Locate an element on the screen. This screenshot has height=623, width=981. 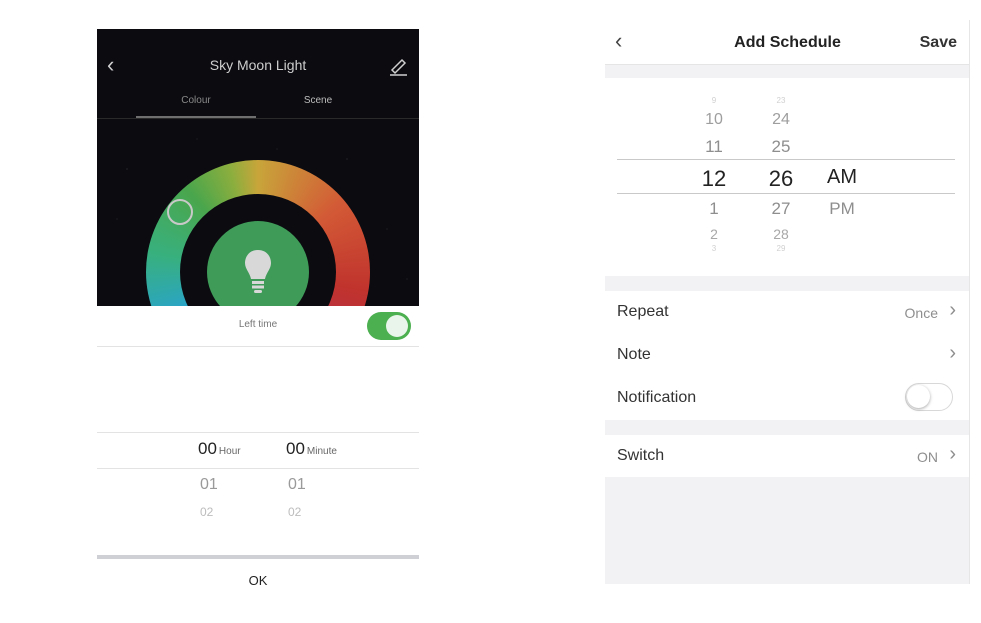
switch-row: Switch ON › is located at coordinates (787, 456).